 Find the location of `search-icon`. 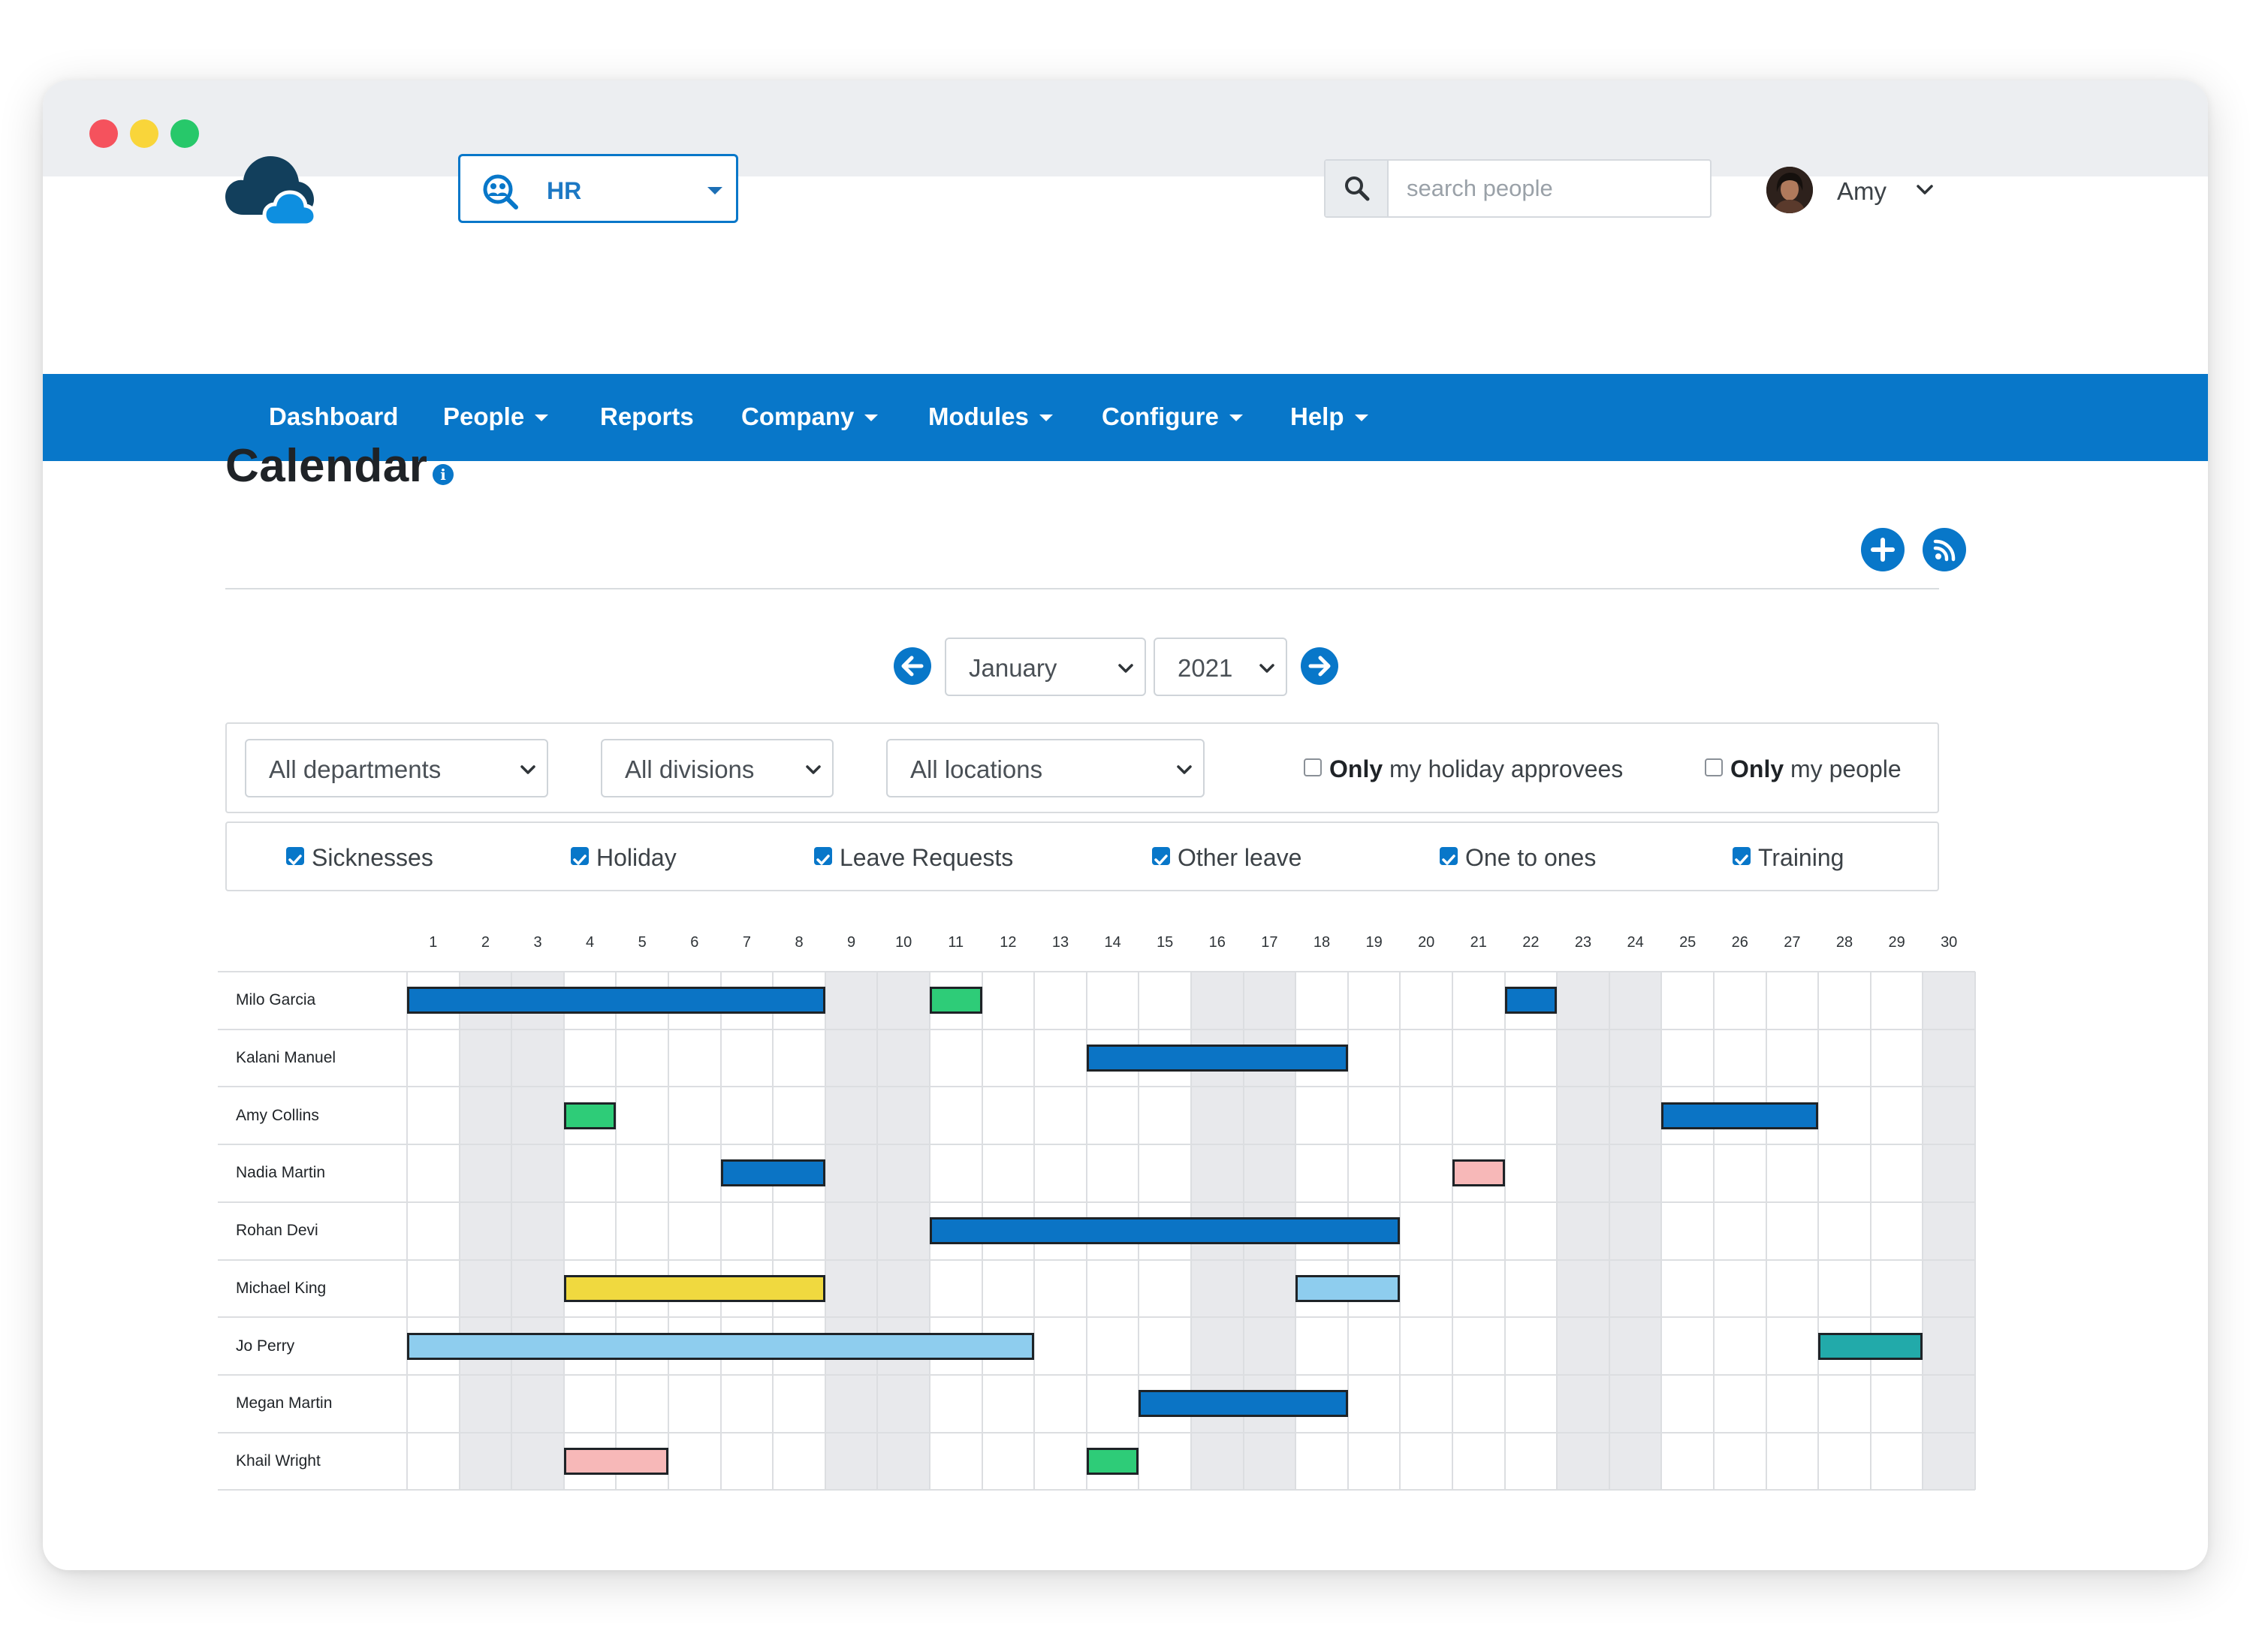

search-icon is located at coordinates (1357, 188).